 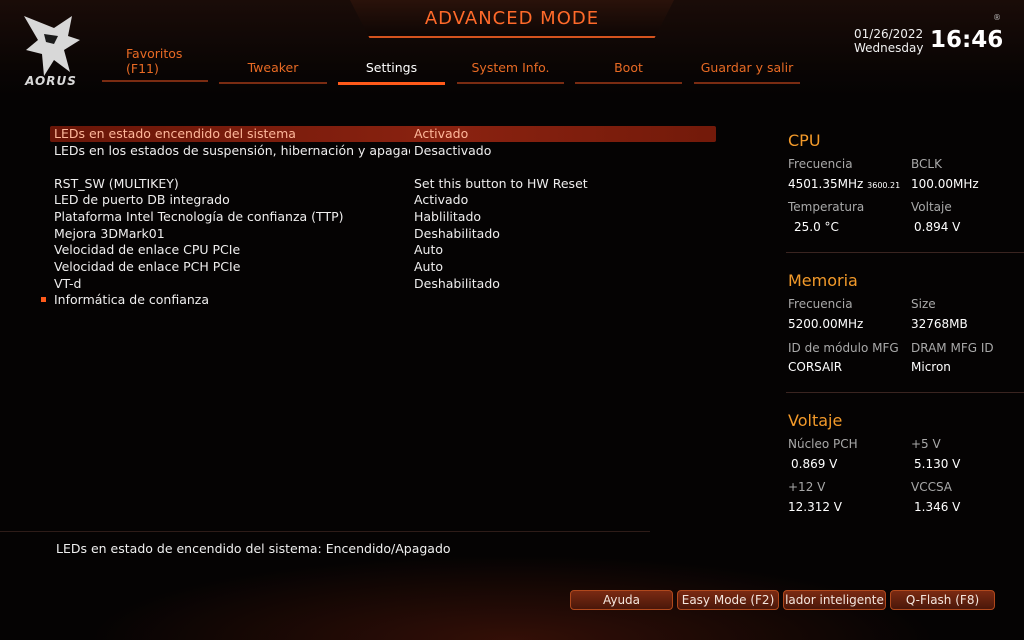 I want to click on memory-frequency-label: Frecuencia, so click(x=820, y=304).